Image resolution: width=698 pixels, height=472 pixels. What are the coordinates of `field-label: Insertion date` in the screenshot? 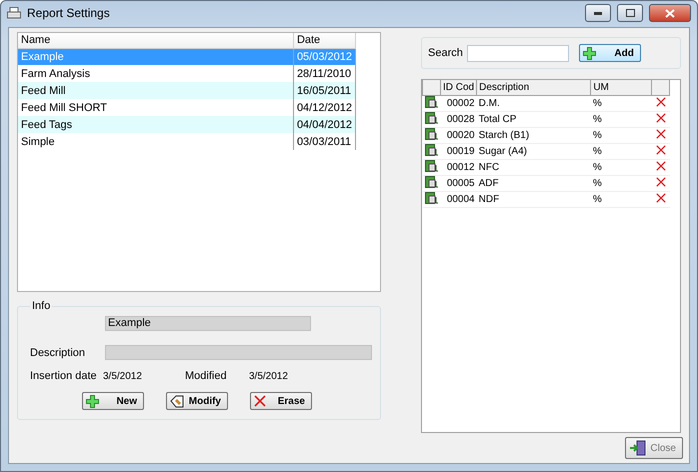 It's located at (64, 376).